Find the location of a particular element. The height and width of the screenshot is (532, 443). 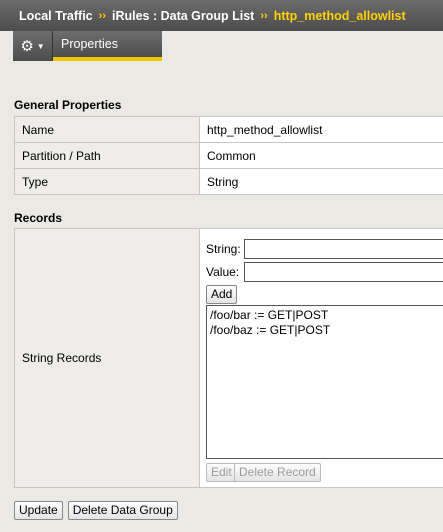

delete-data-group-button: Delete Data Group is located at coordinates (122, 510).